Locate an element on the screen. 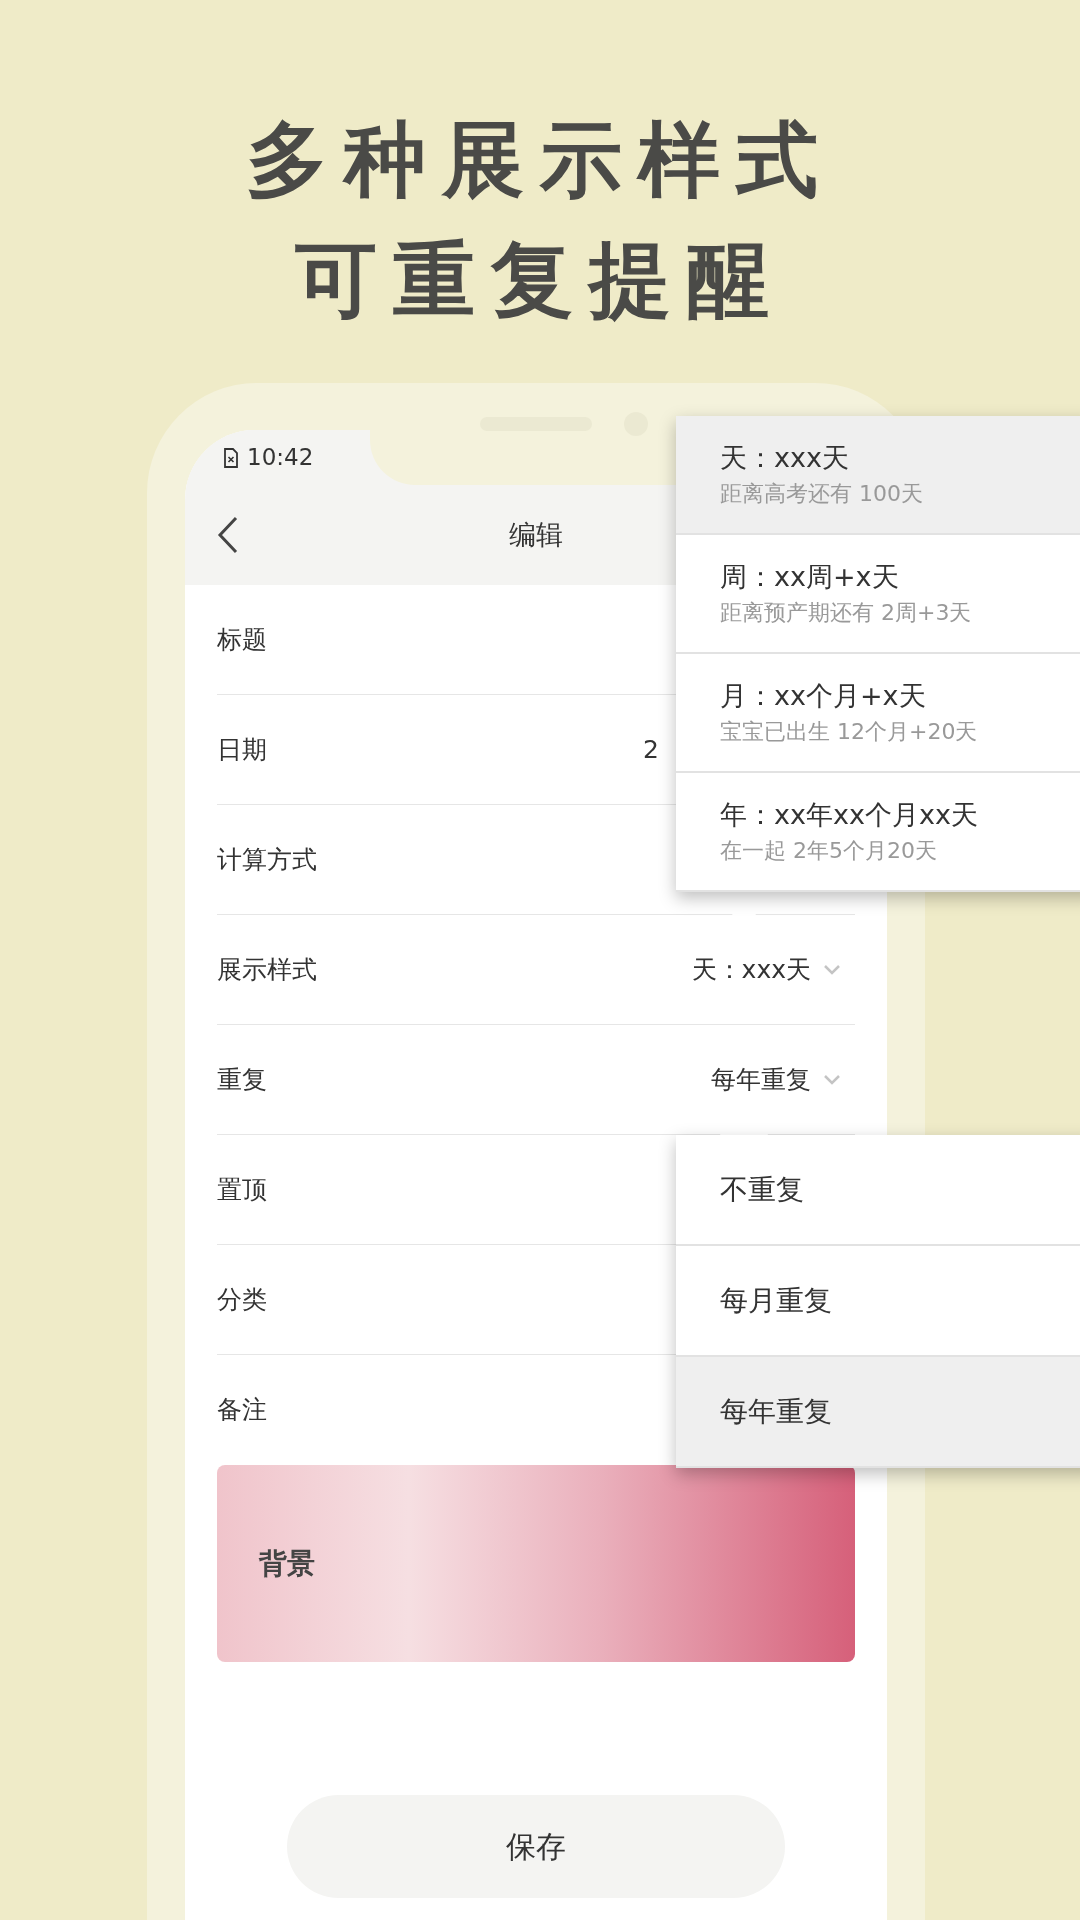 The height and width of the screenshot is (1920, 1080). row-label: 标题 is located at coordinates (242, 639).